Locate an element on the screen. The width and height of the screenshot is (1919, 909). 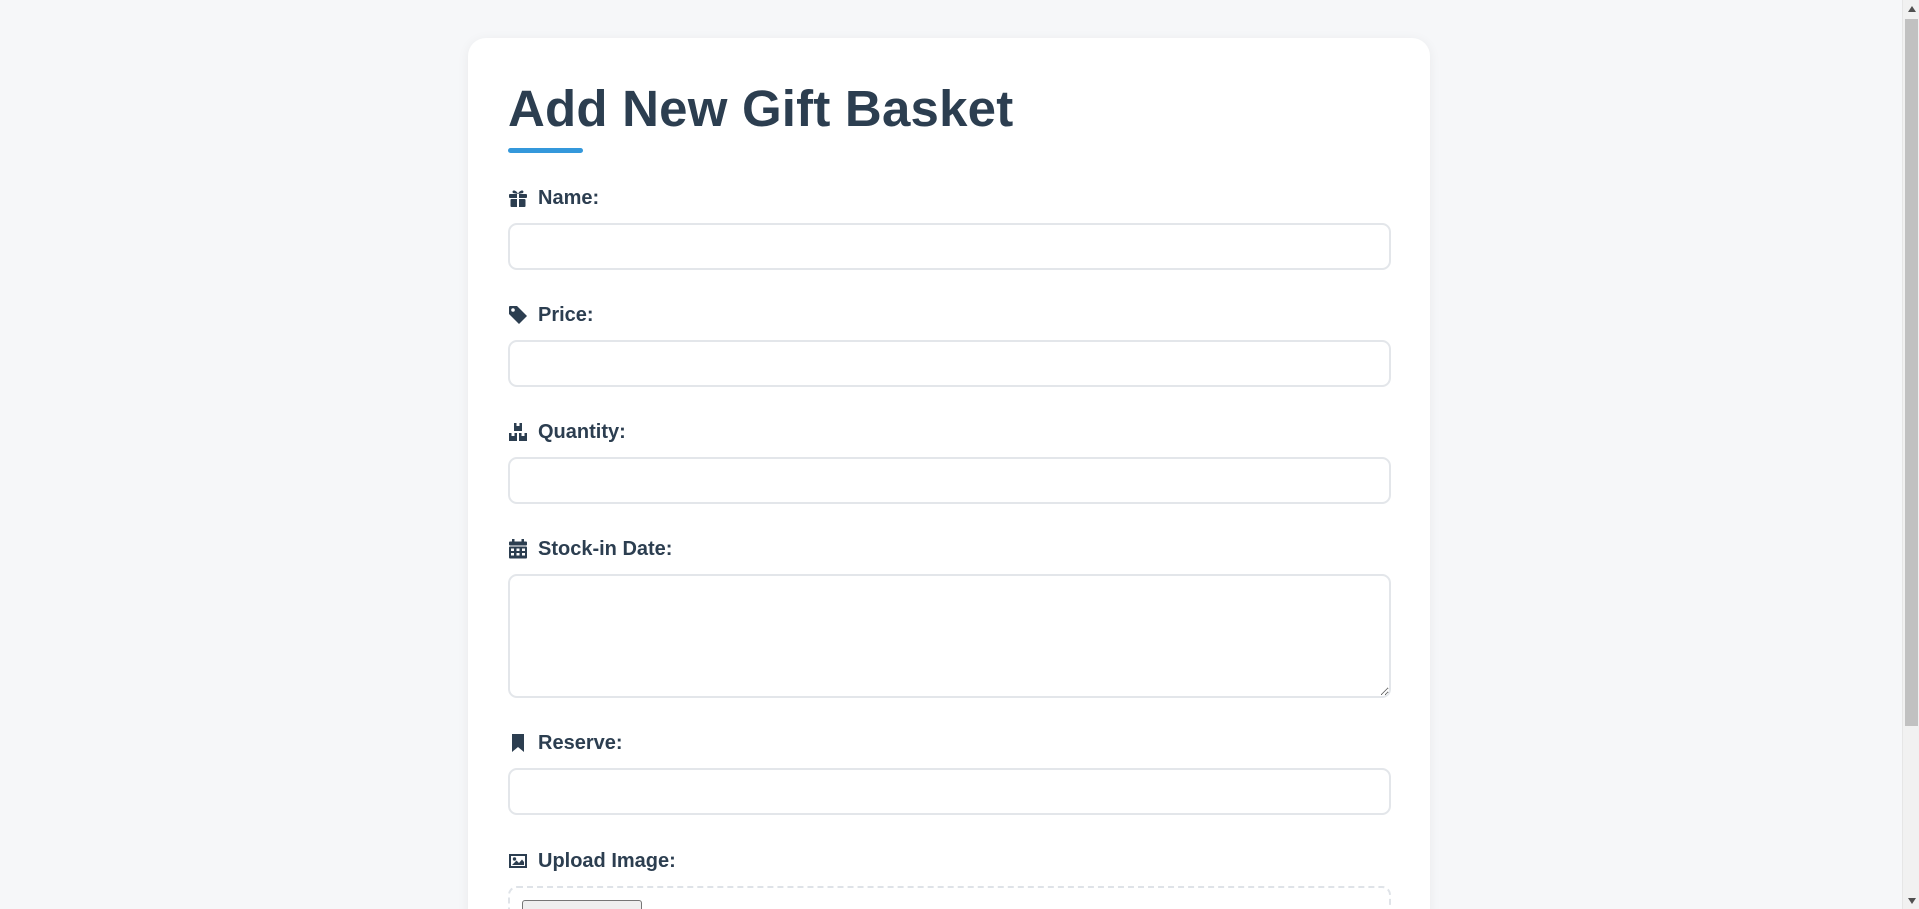
quantity-field-group: Quantity: is located at coordinates (949, 461).